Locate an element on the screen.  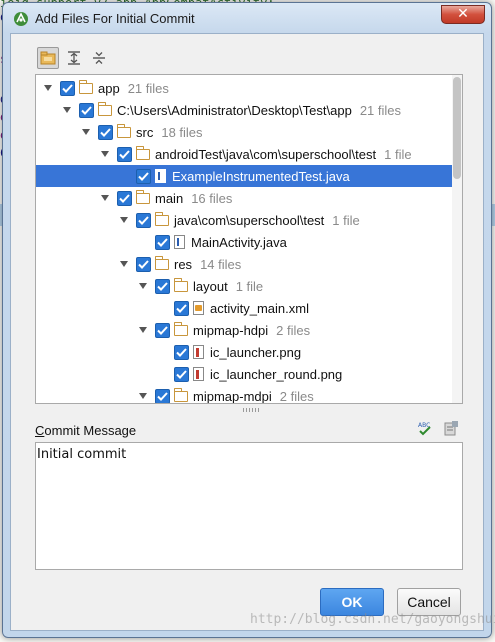
tree-row: MainActivity.java is located at coordinates (249, 242).